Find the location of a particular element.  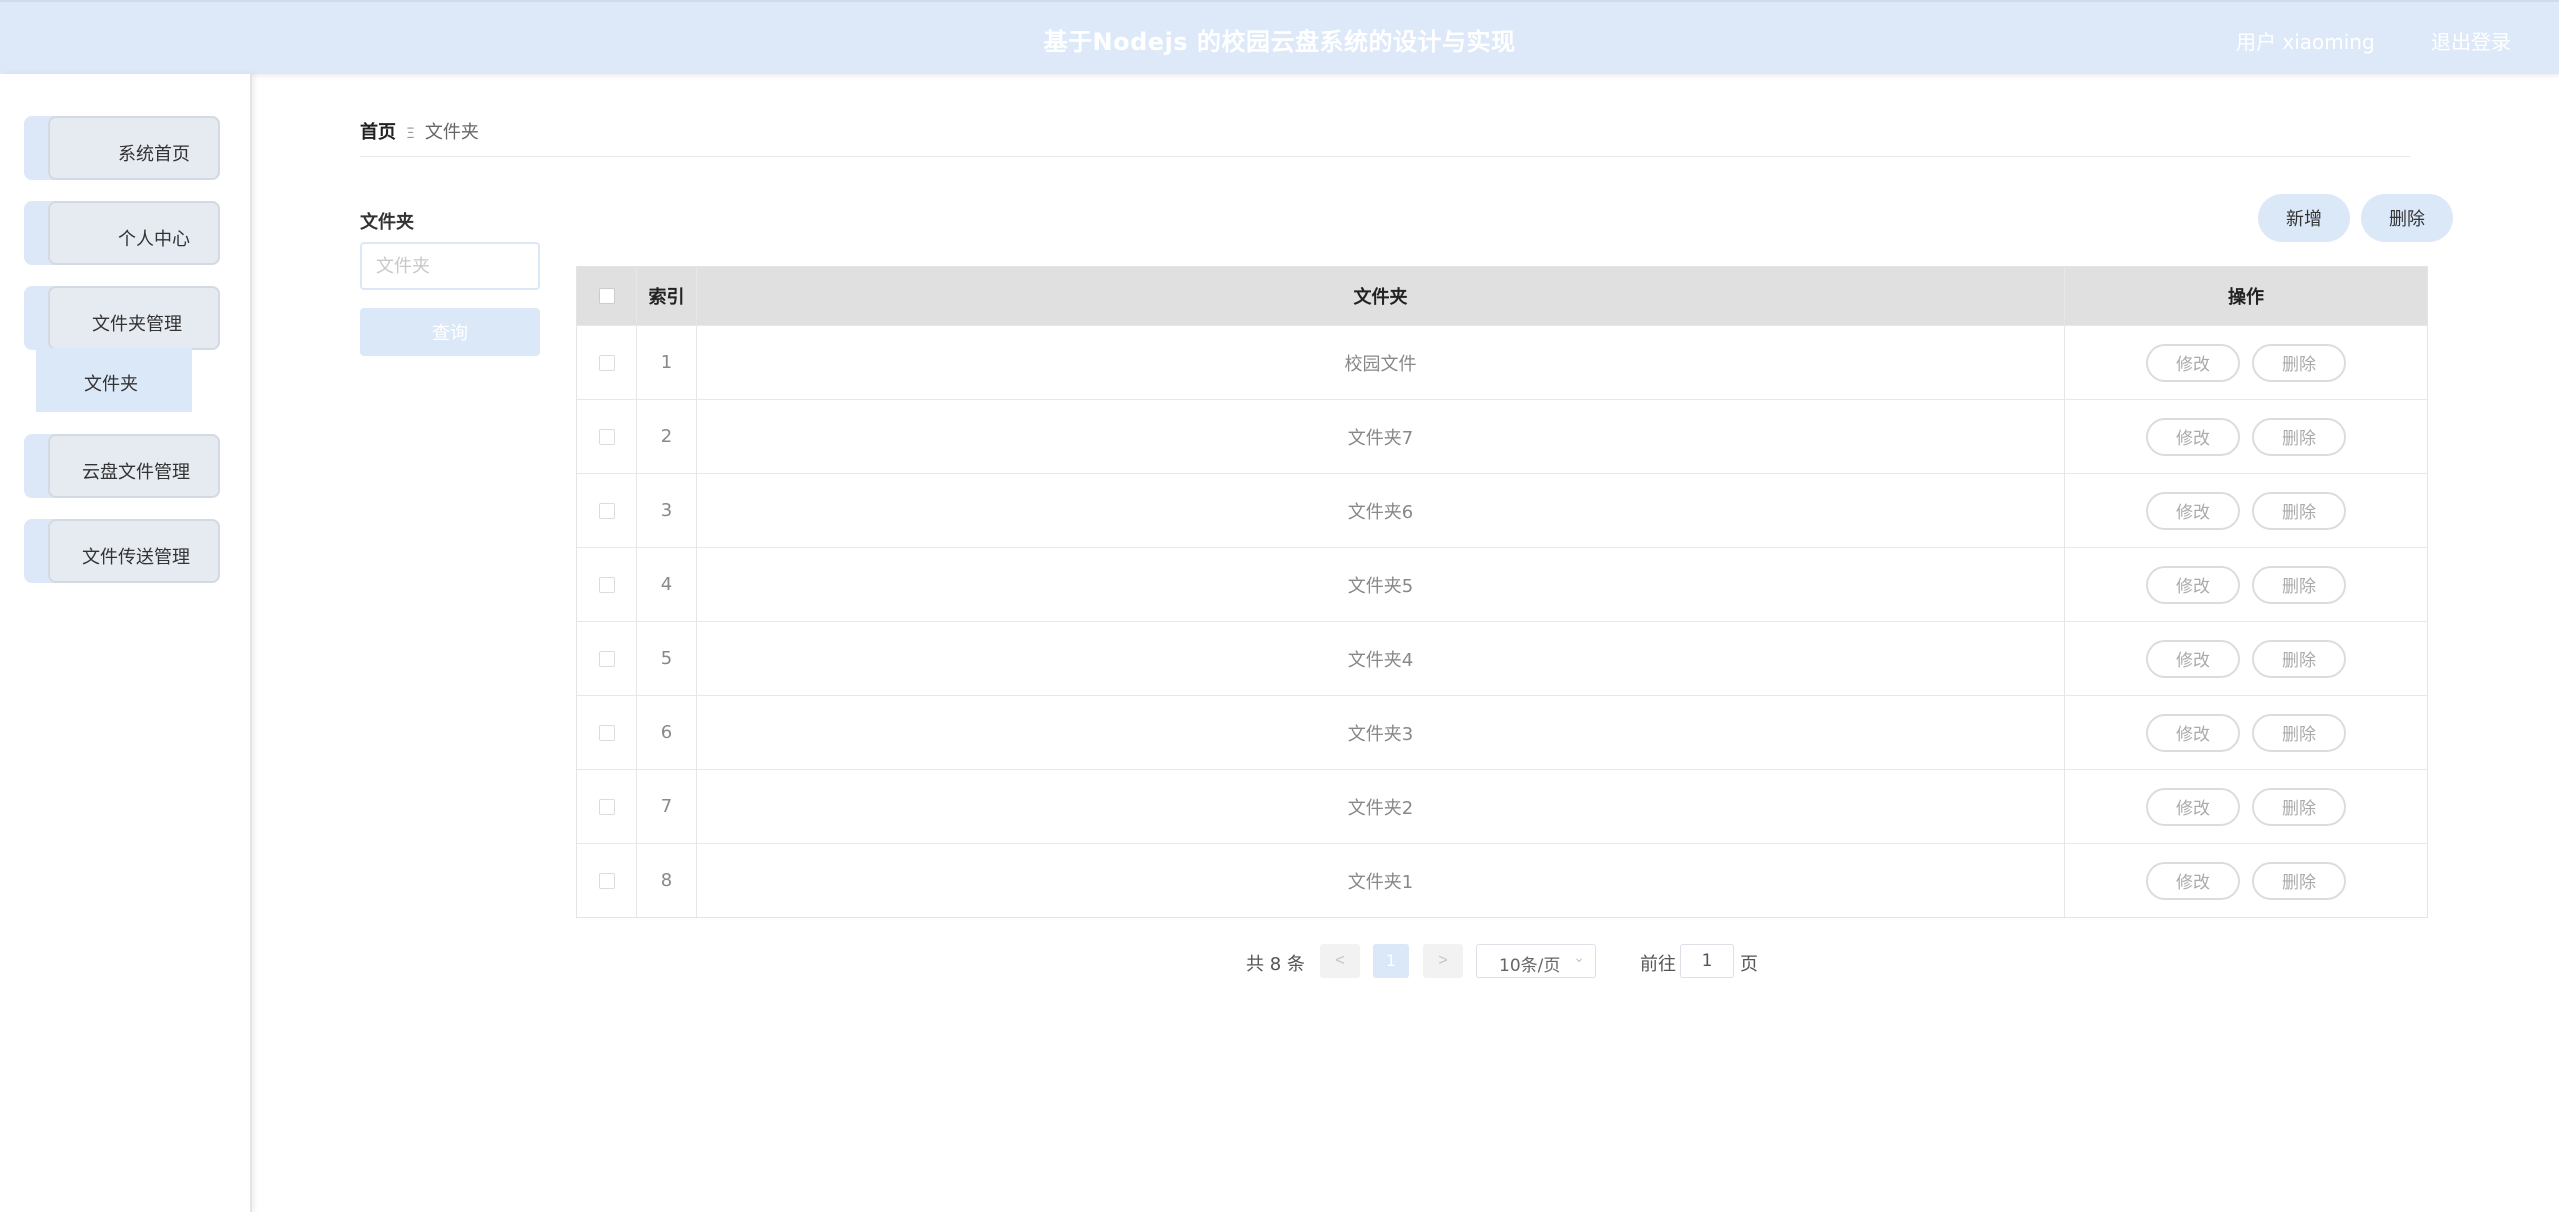

page-size-value: 10条/页 is located at coordinates (1530, 966).